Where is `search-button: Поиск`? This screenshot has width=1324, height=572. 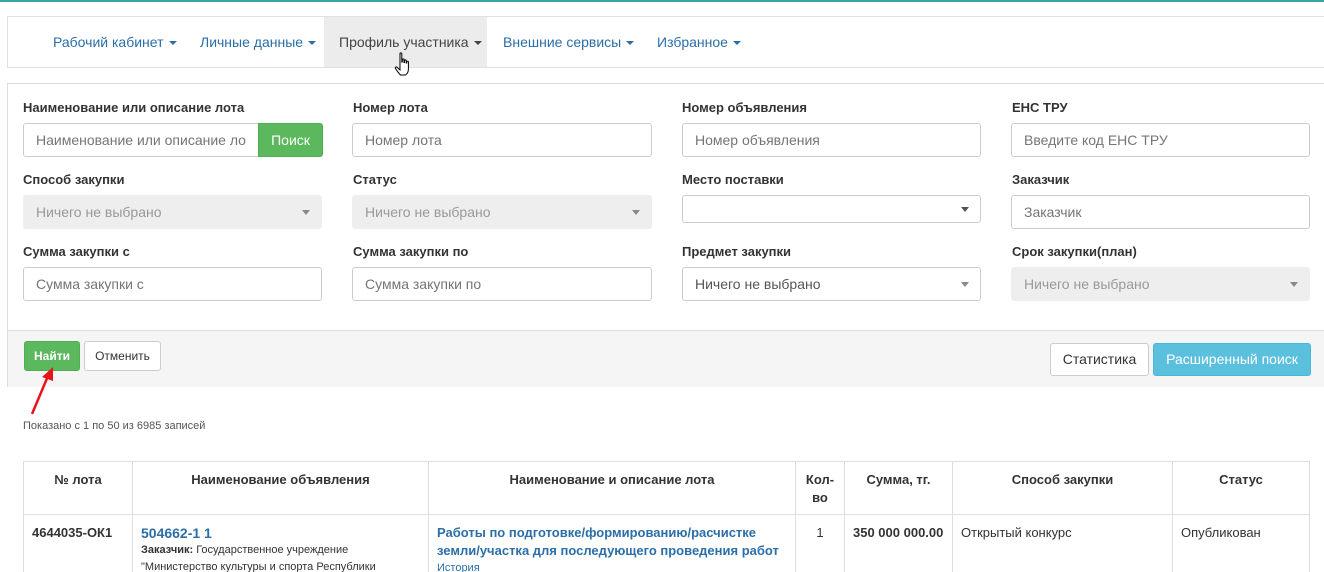
search-button: Поиск is located at coordinates (290, 140).